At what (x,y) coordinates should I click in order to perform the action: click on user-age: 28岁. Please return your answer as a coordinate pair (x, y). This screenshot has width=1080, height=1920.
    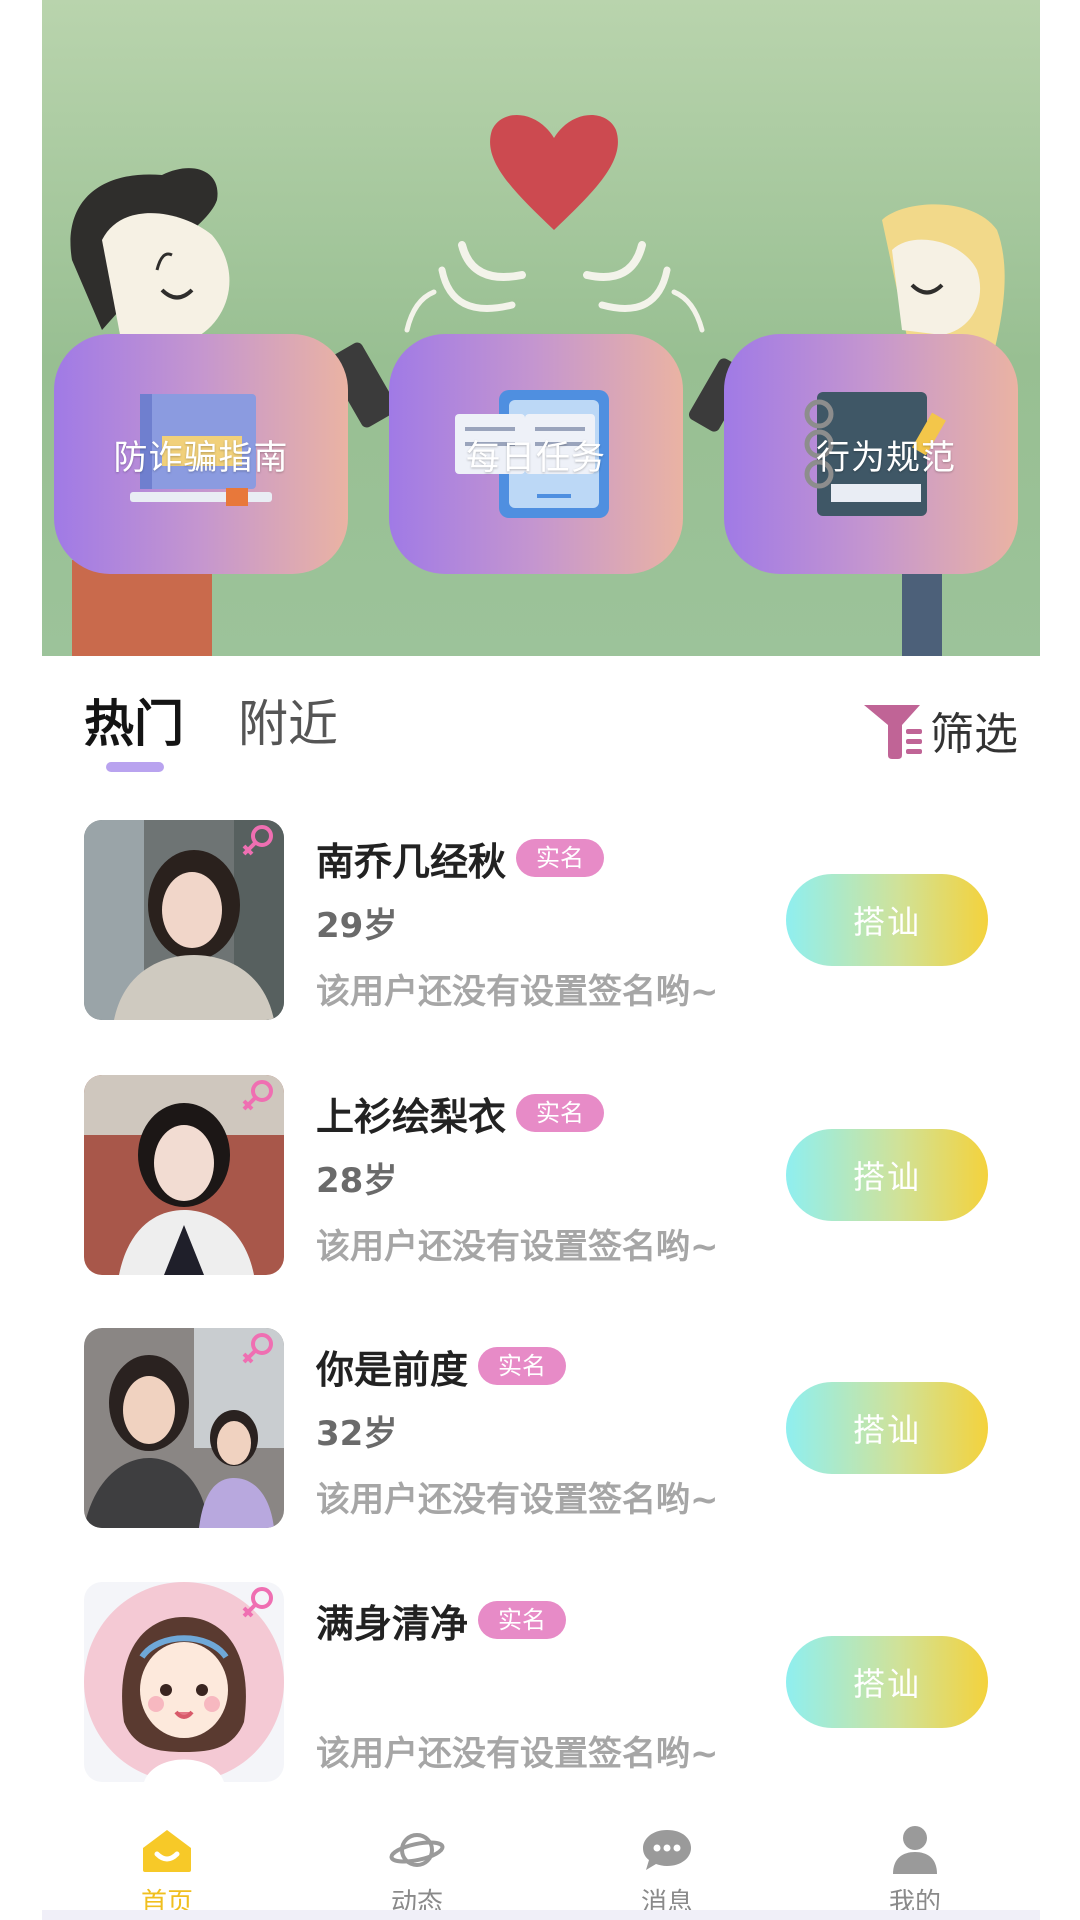
    Looking at the image, I should click on (357, 1181).